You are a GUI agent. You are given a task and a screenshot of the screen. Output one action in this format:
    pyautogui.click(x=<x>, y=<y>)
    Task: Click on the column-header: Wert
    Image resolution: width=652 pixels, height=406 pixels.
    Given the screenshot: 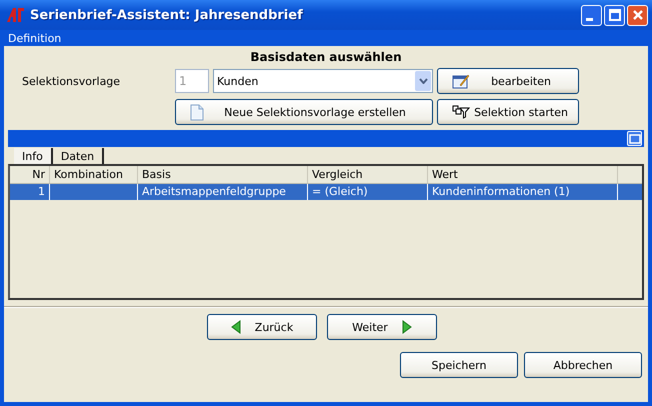 What is the action you would take?
    pyautogui.click(x=523, y=174)
    